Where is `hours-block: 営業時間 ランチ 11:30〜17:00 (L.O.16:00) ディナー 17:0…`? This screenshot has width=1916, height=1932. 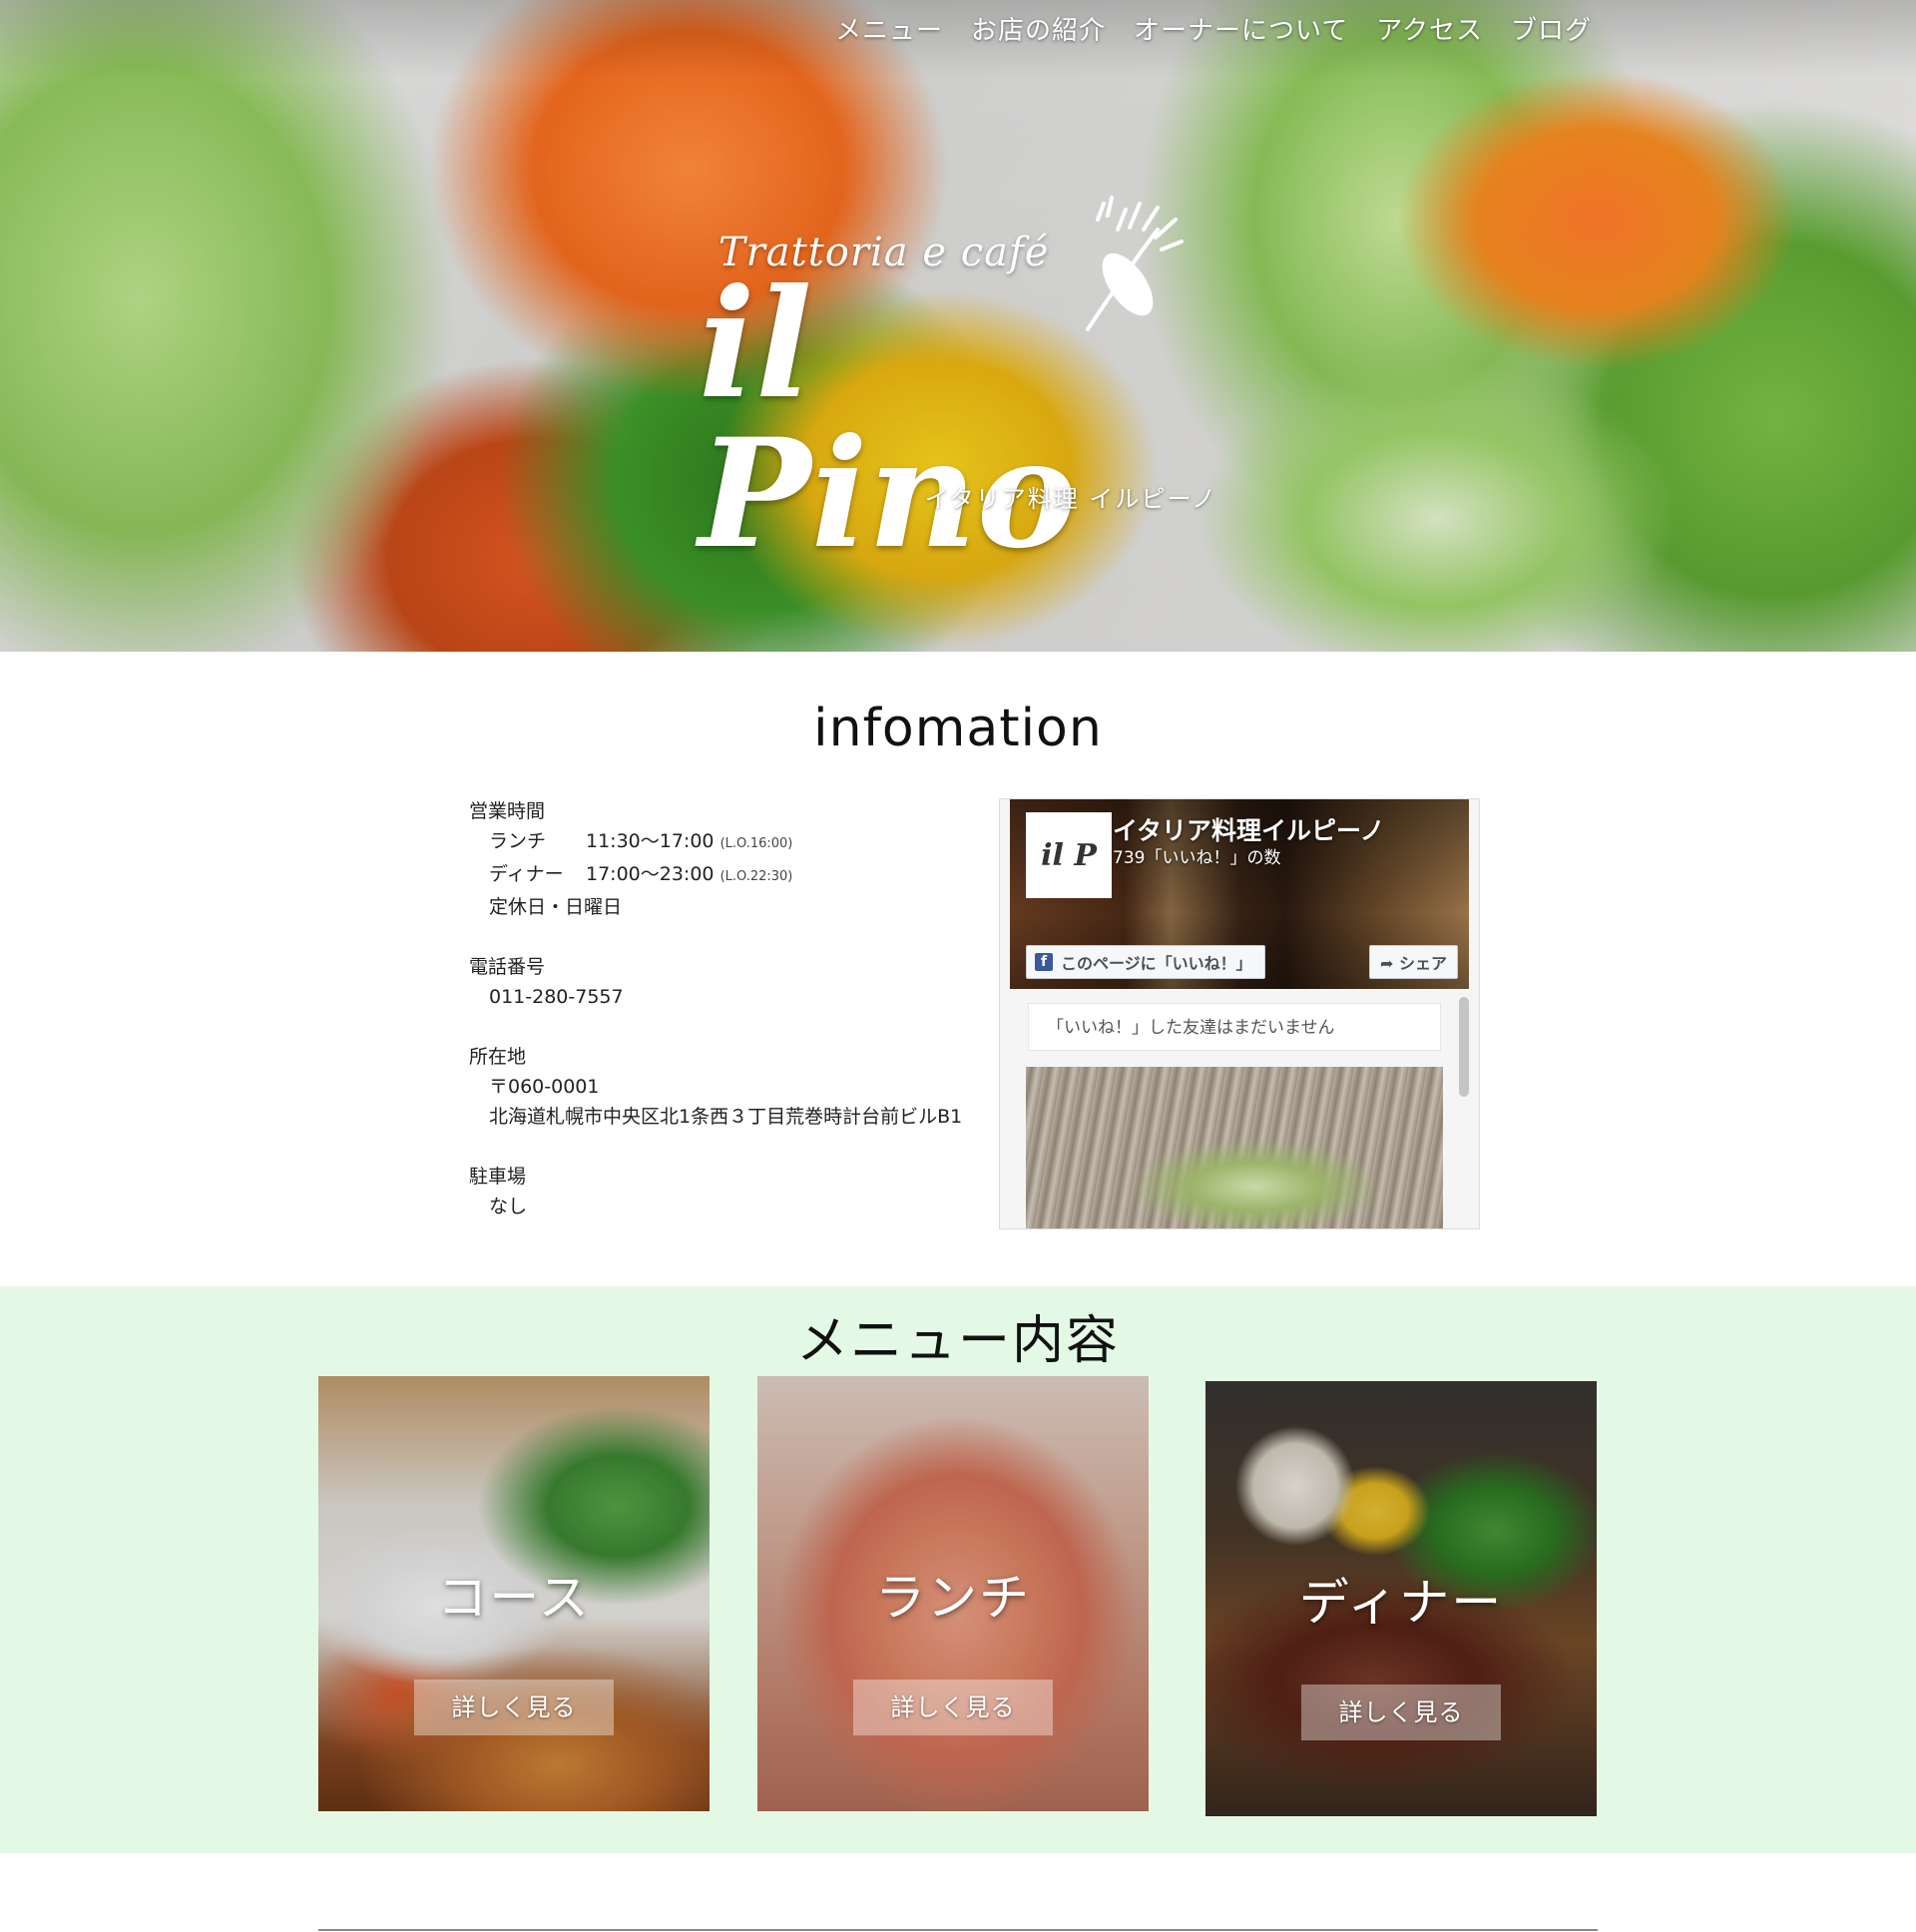
hours-block: 営業時間 ランチ 11:30〜17:00 (L.O.16:00) ディナー 17:0… is located at coordinates (728, 859).